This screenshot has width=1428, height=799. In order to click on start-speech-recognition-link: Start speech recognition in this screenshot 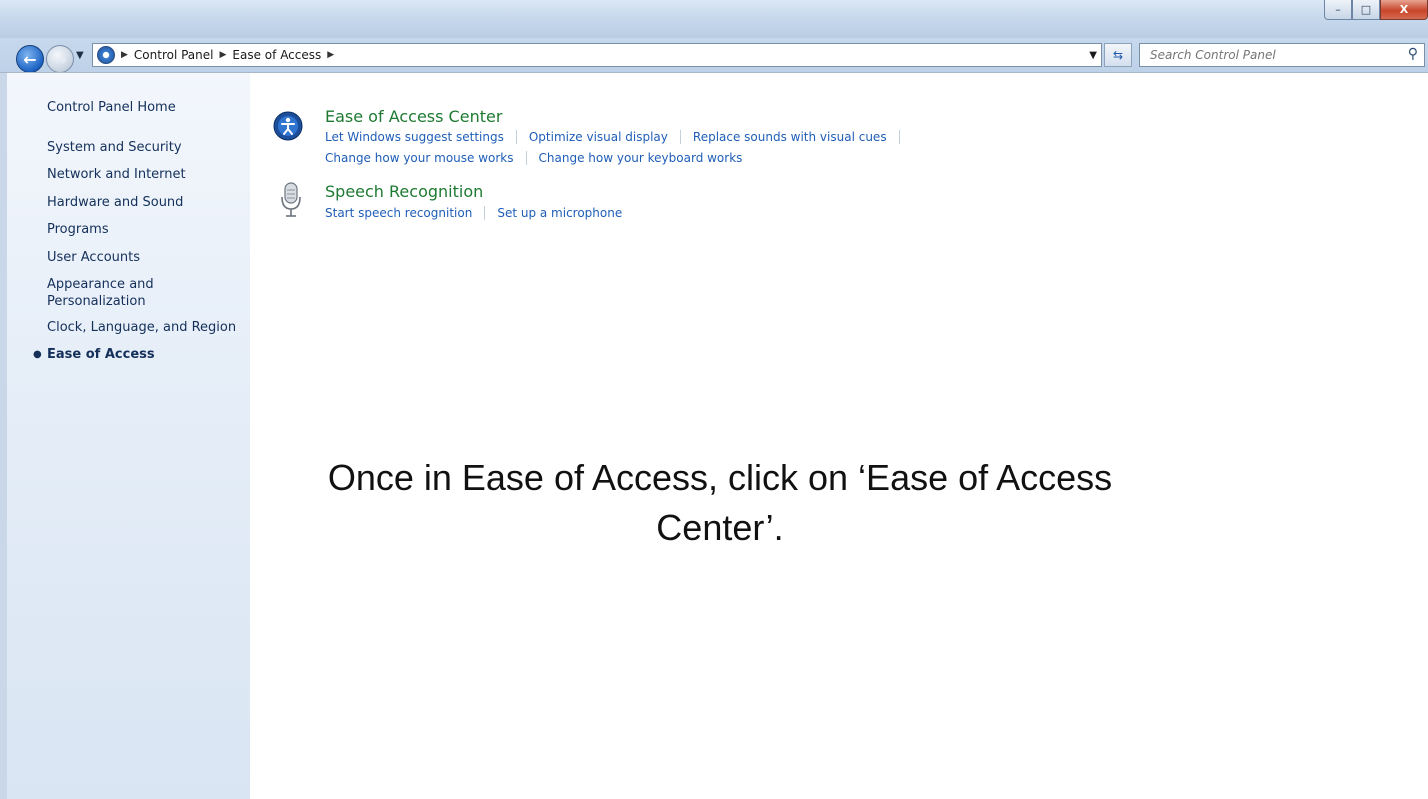, I will do `click(398, 213)`.